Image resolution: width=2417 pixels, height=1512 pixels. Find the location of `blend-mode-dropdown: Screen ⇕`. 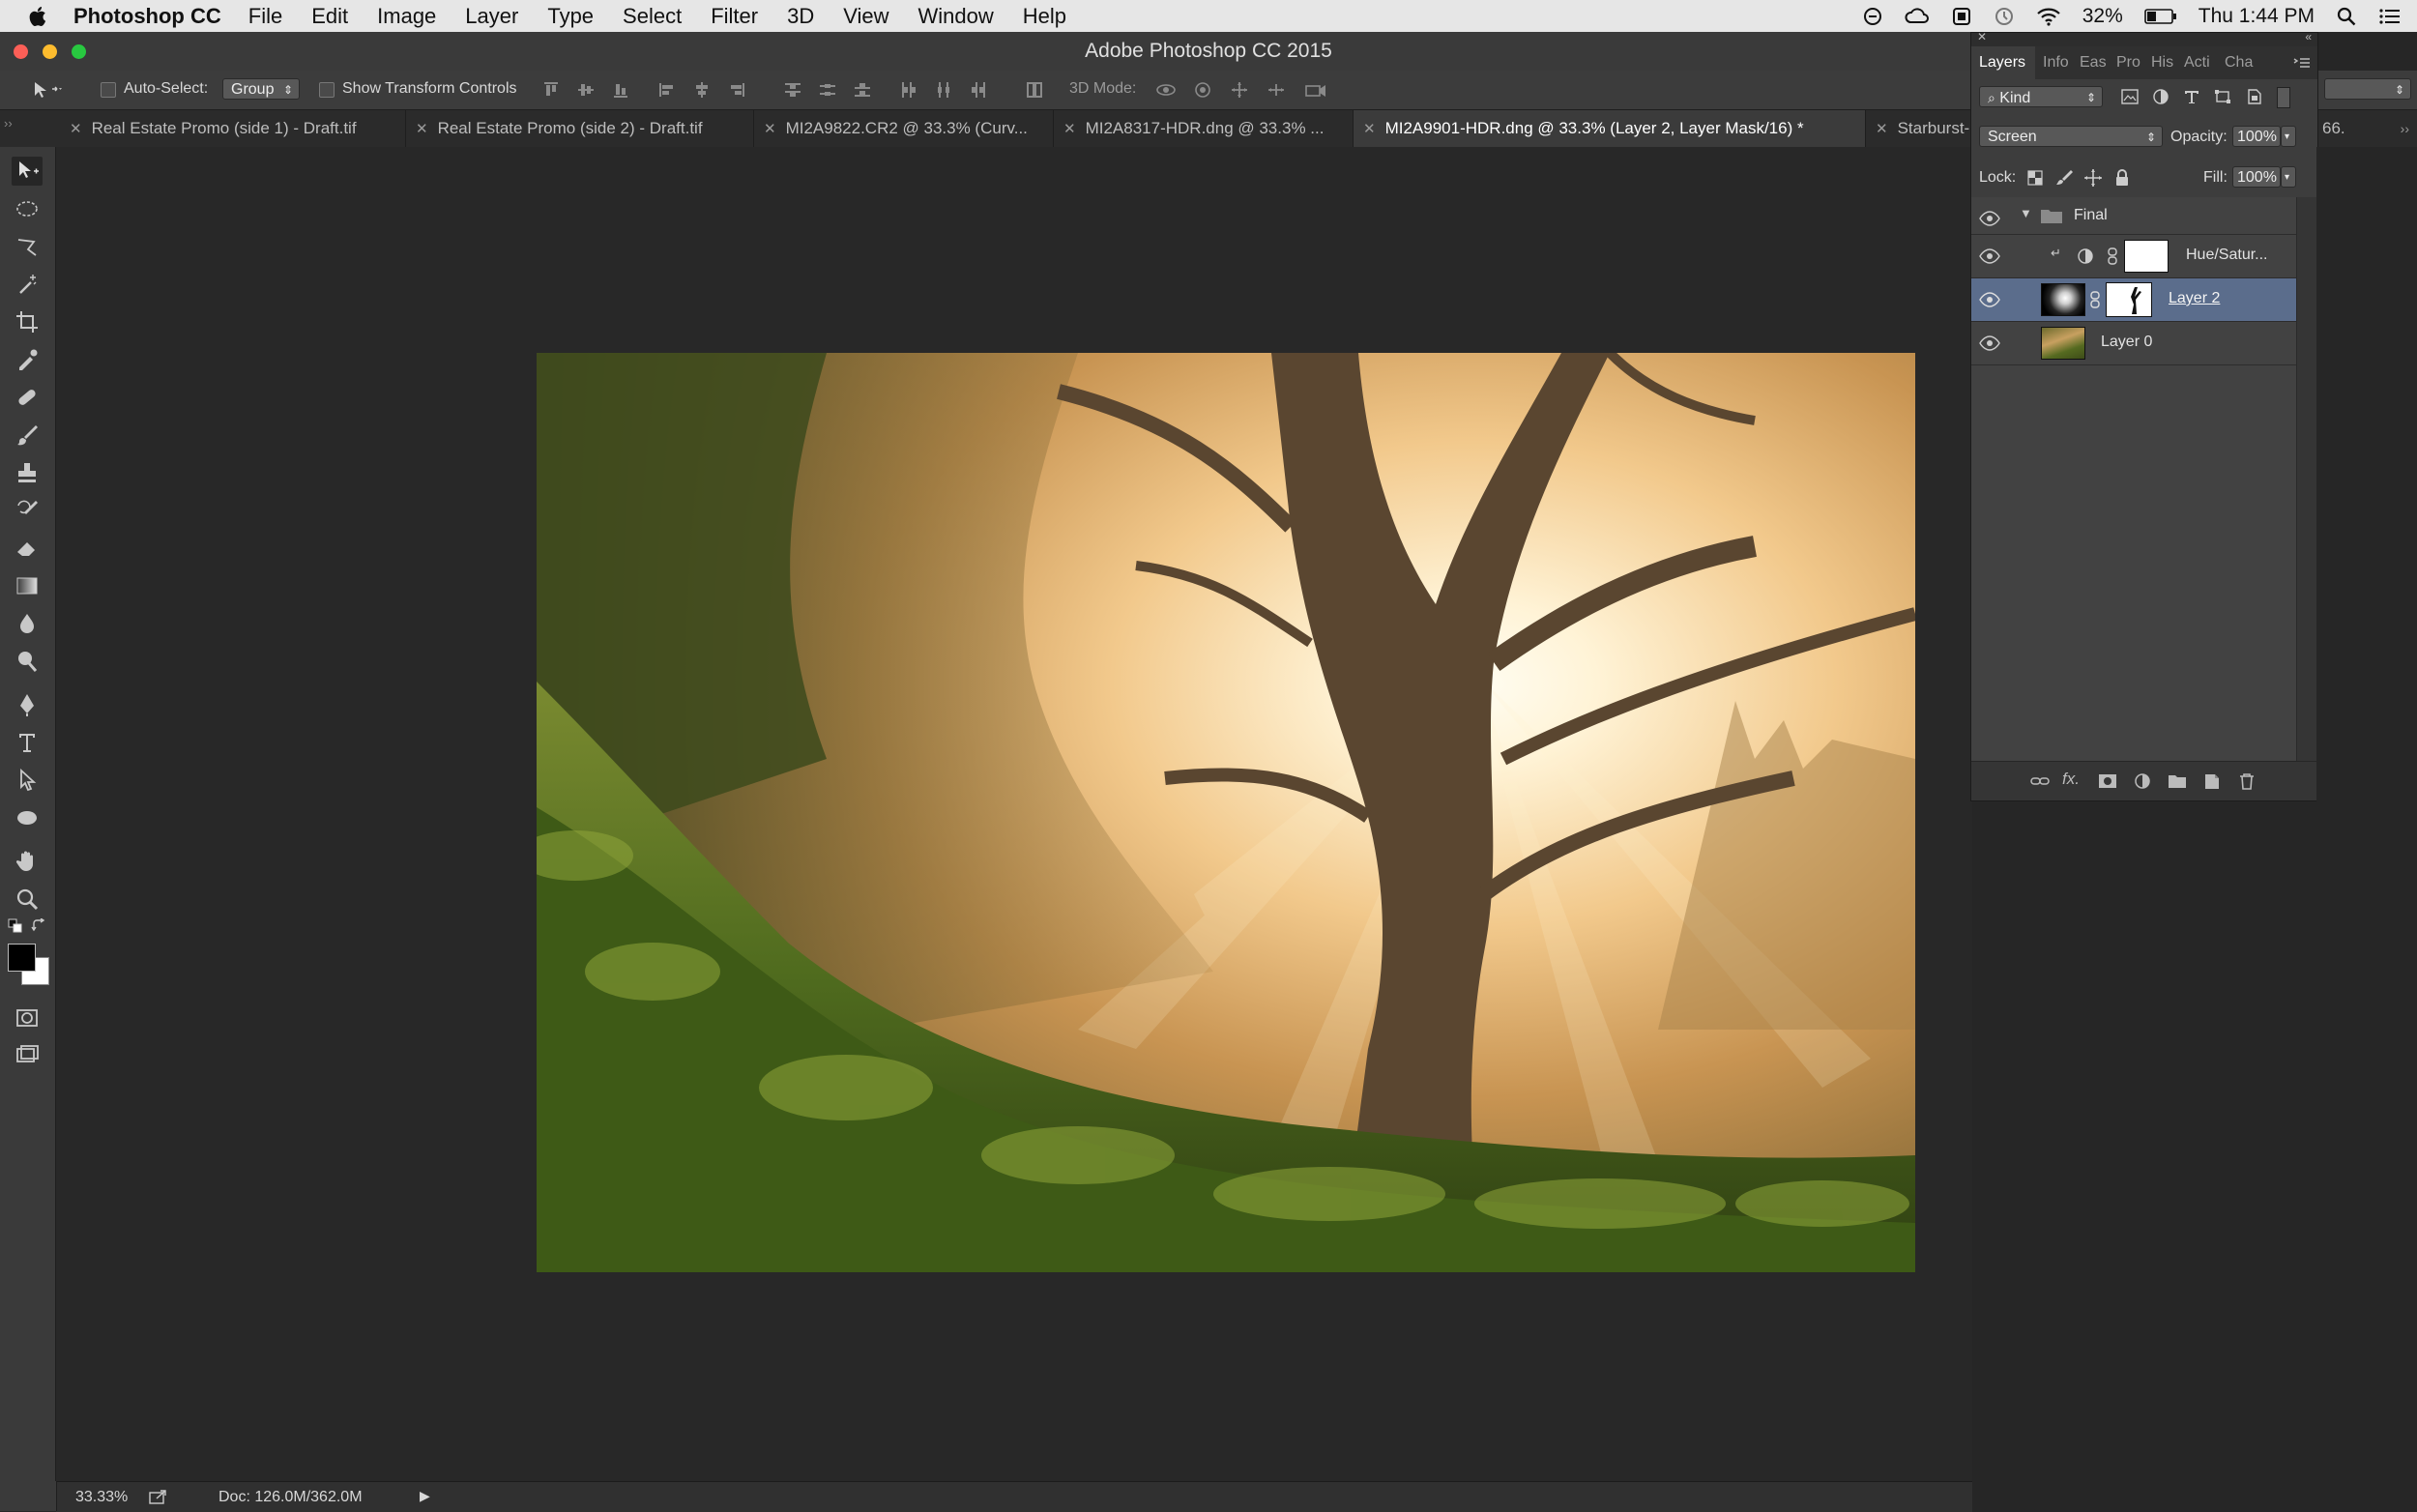

blend-mode-dropdown: Screen ⇕ is located at coordinates (2071, 136).